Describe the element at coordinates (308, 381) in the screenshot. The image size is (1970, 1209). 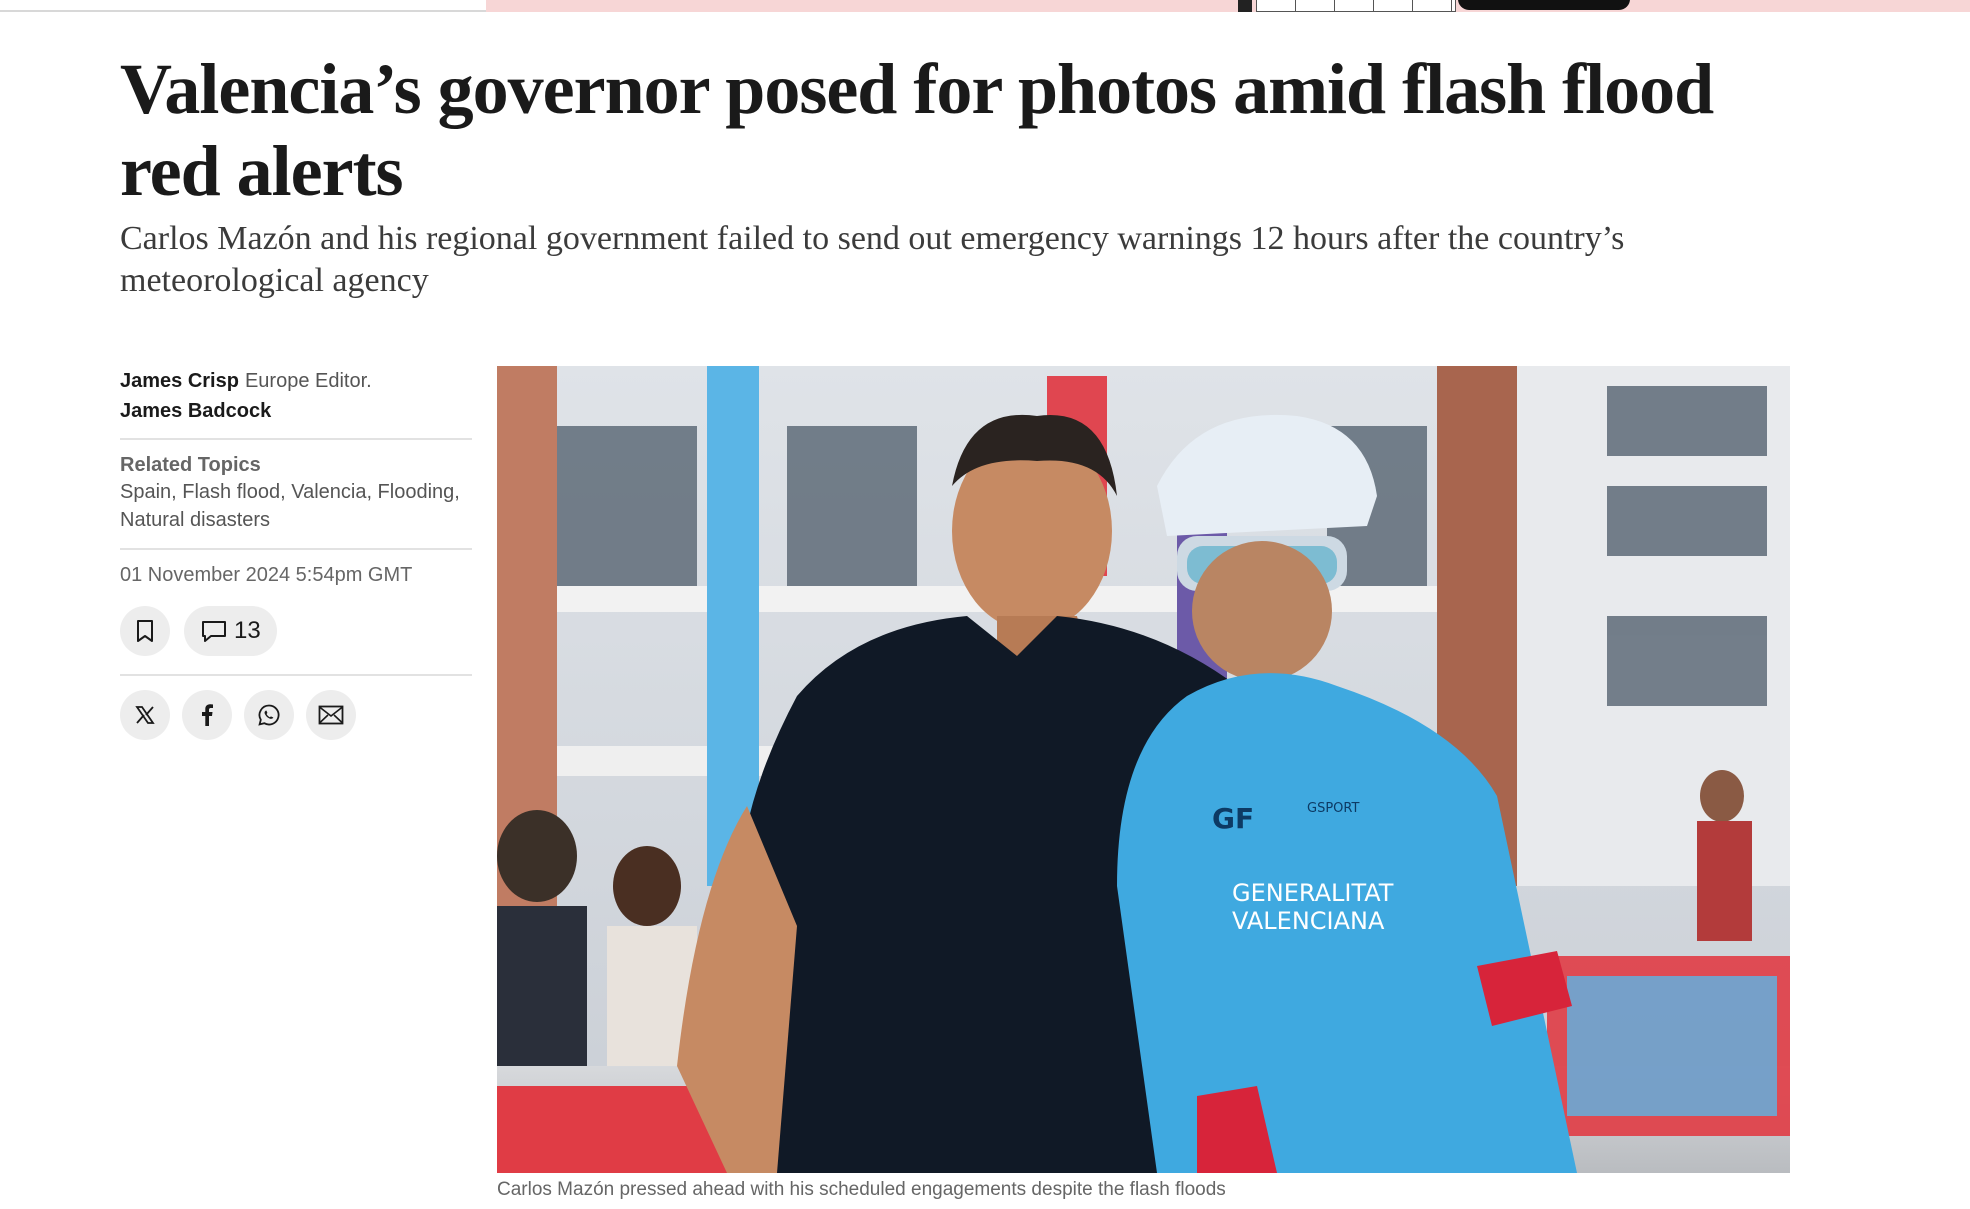
I see `author-role: Europe Editor.` at that location.